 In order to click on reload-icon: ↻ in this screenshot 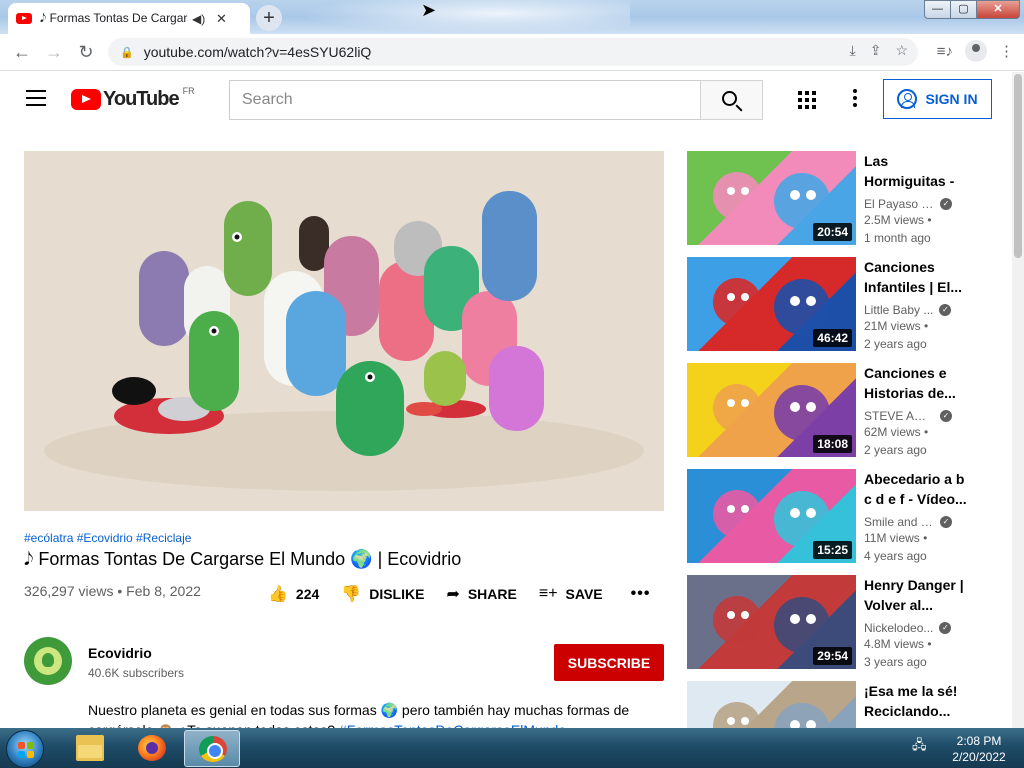, I will do `click(86, 52)`.